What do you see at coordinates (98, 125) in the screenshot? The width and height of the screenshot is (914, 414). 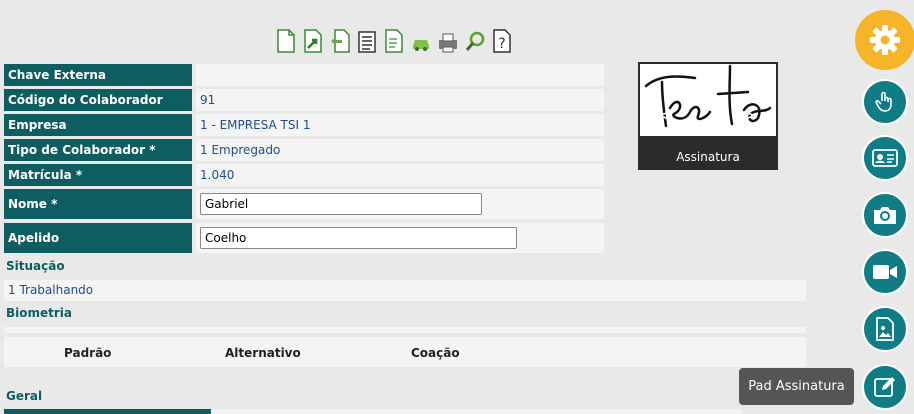 I see `label-empresa: Empresa` at bounding box center [98, 125].